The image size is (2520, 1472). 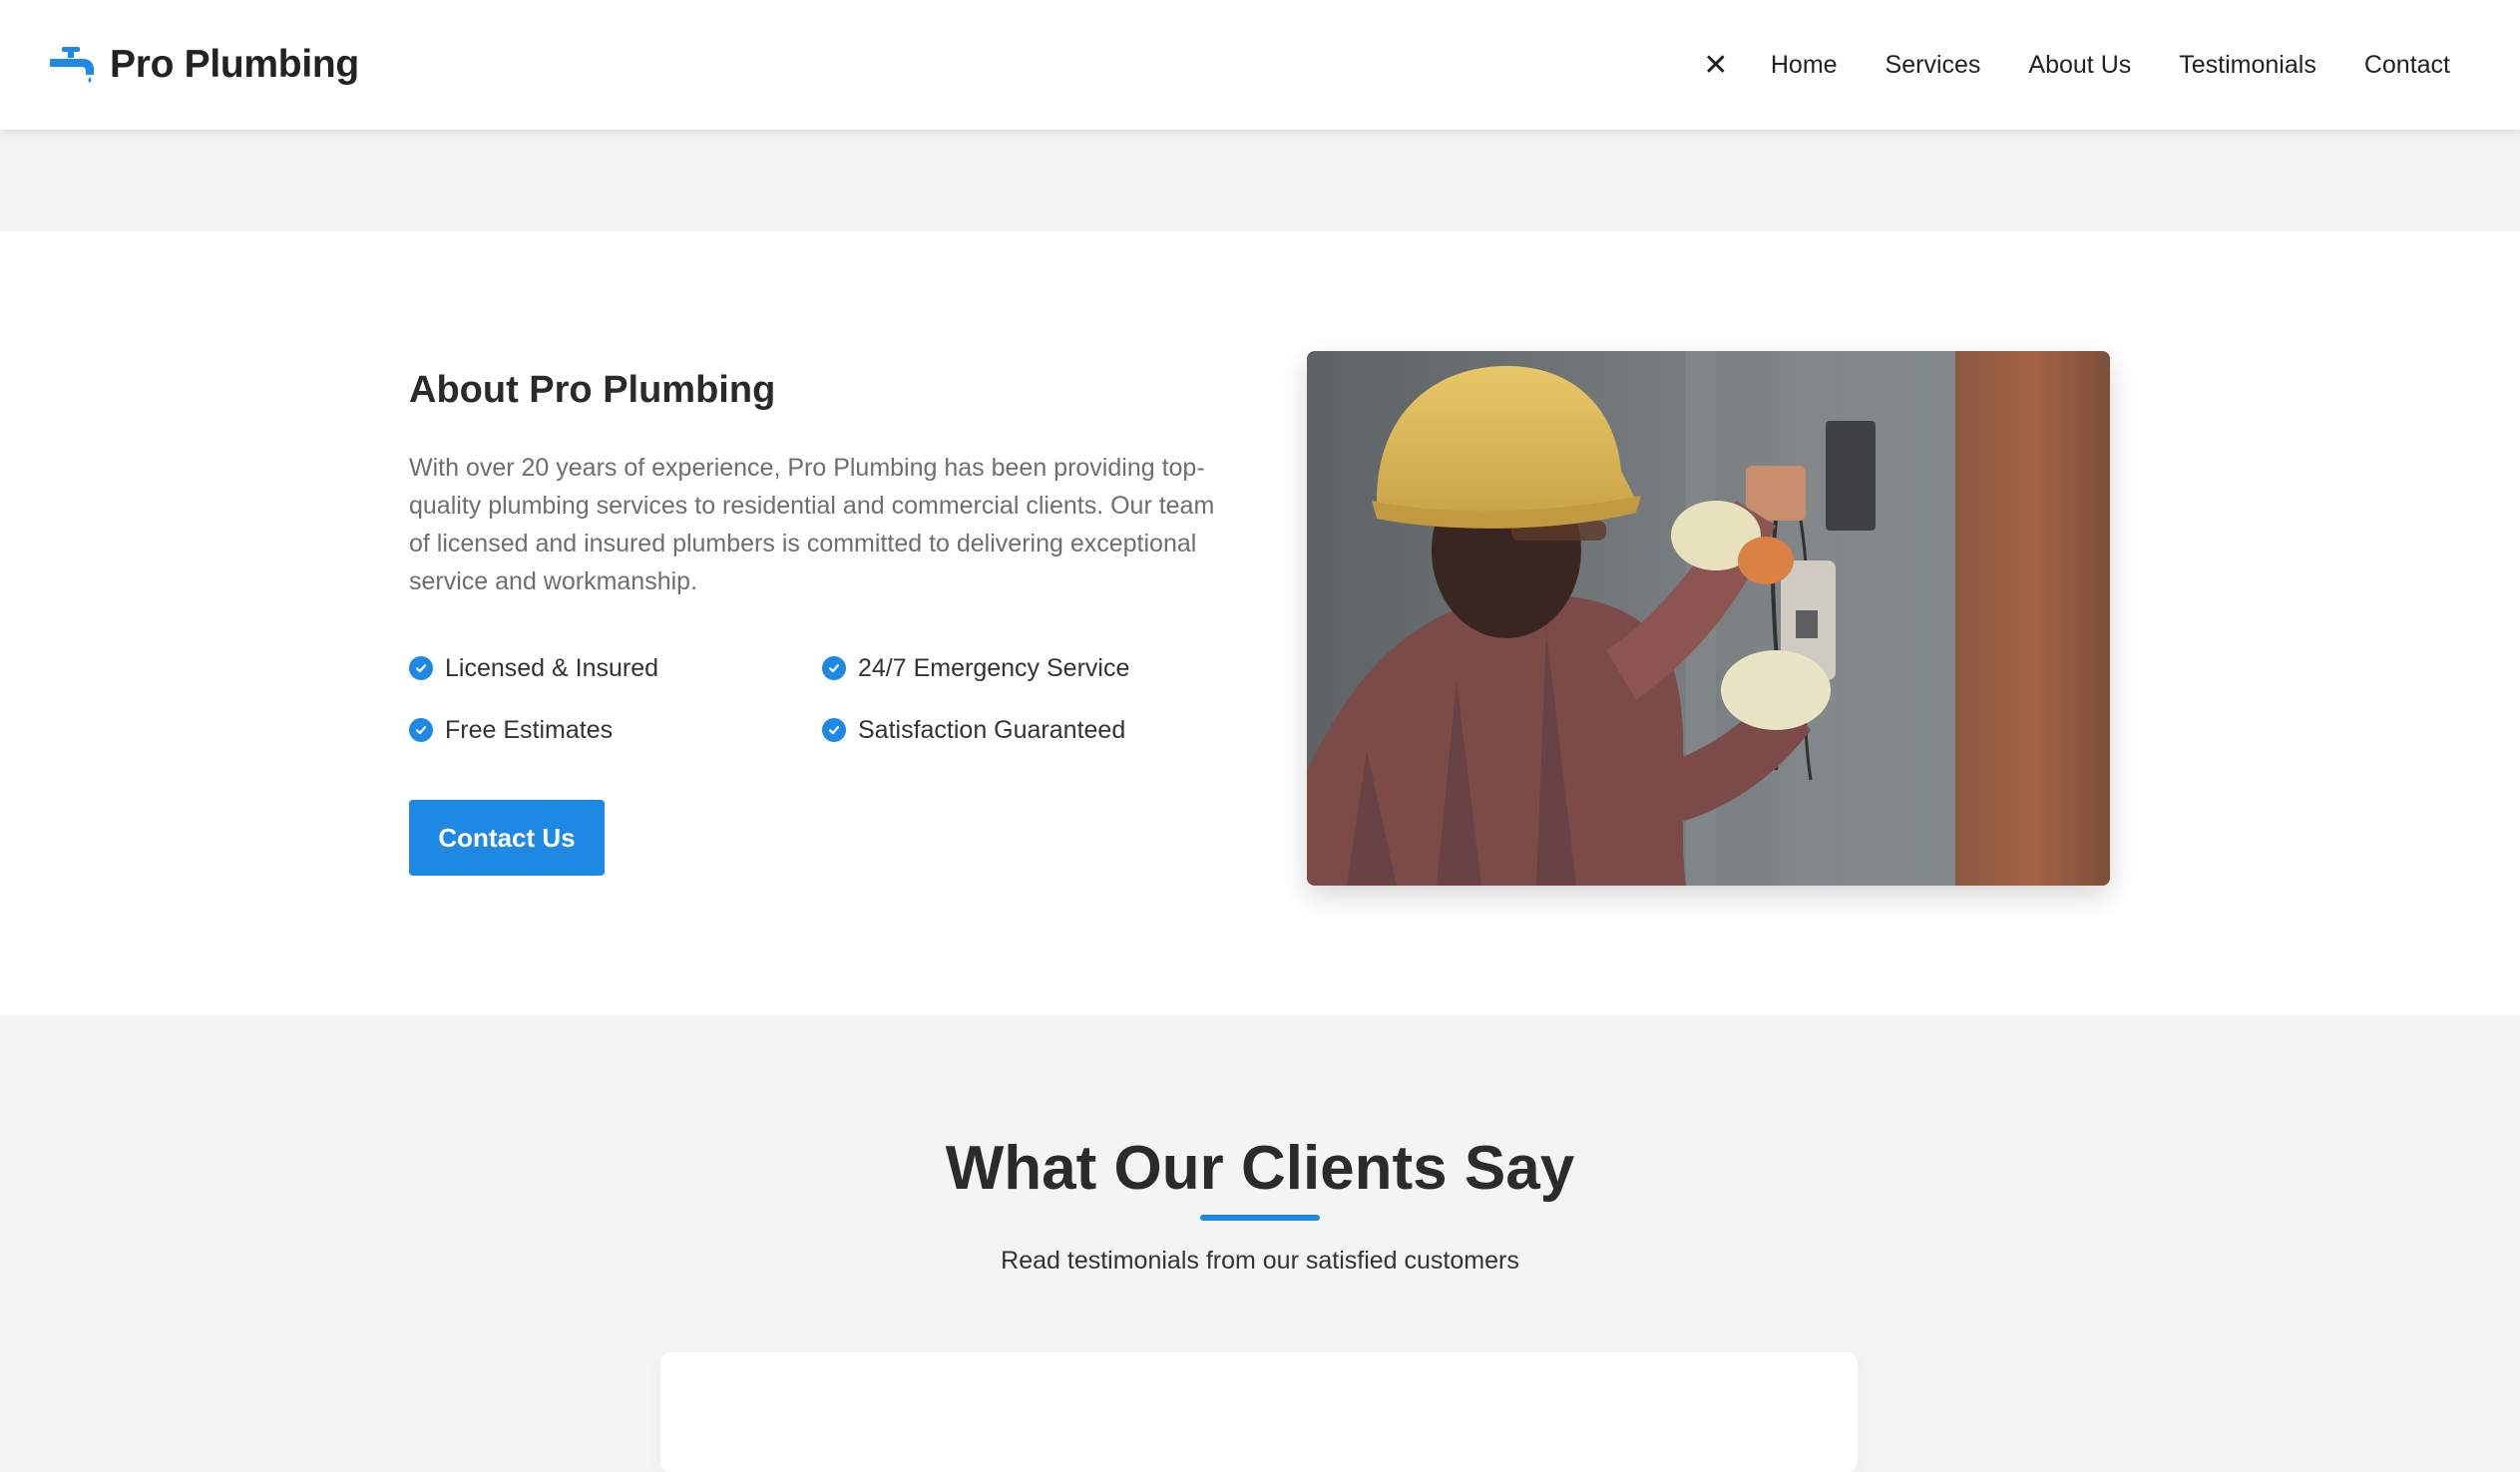 What do you see at coordinates (1708, 618) in the screenshot?
I see `plumber-photo` at bounding box center [1708, 618].